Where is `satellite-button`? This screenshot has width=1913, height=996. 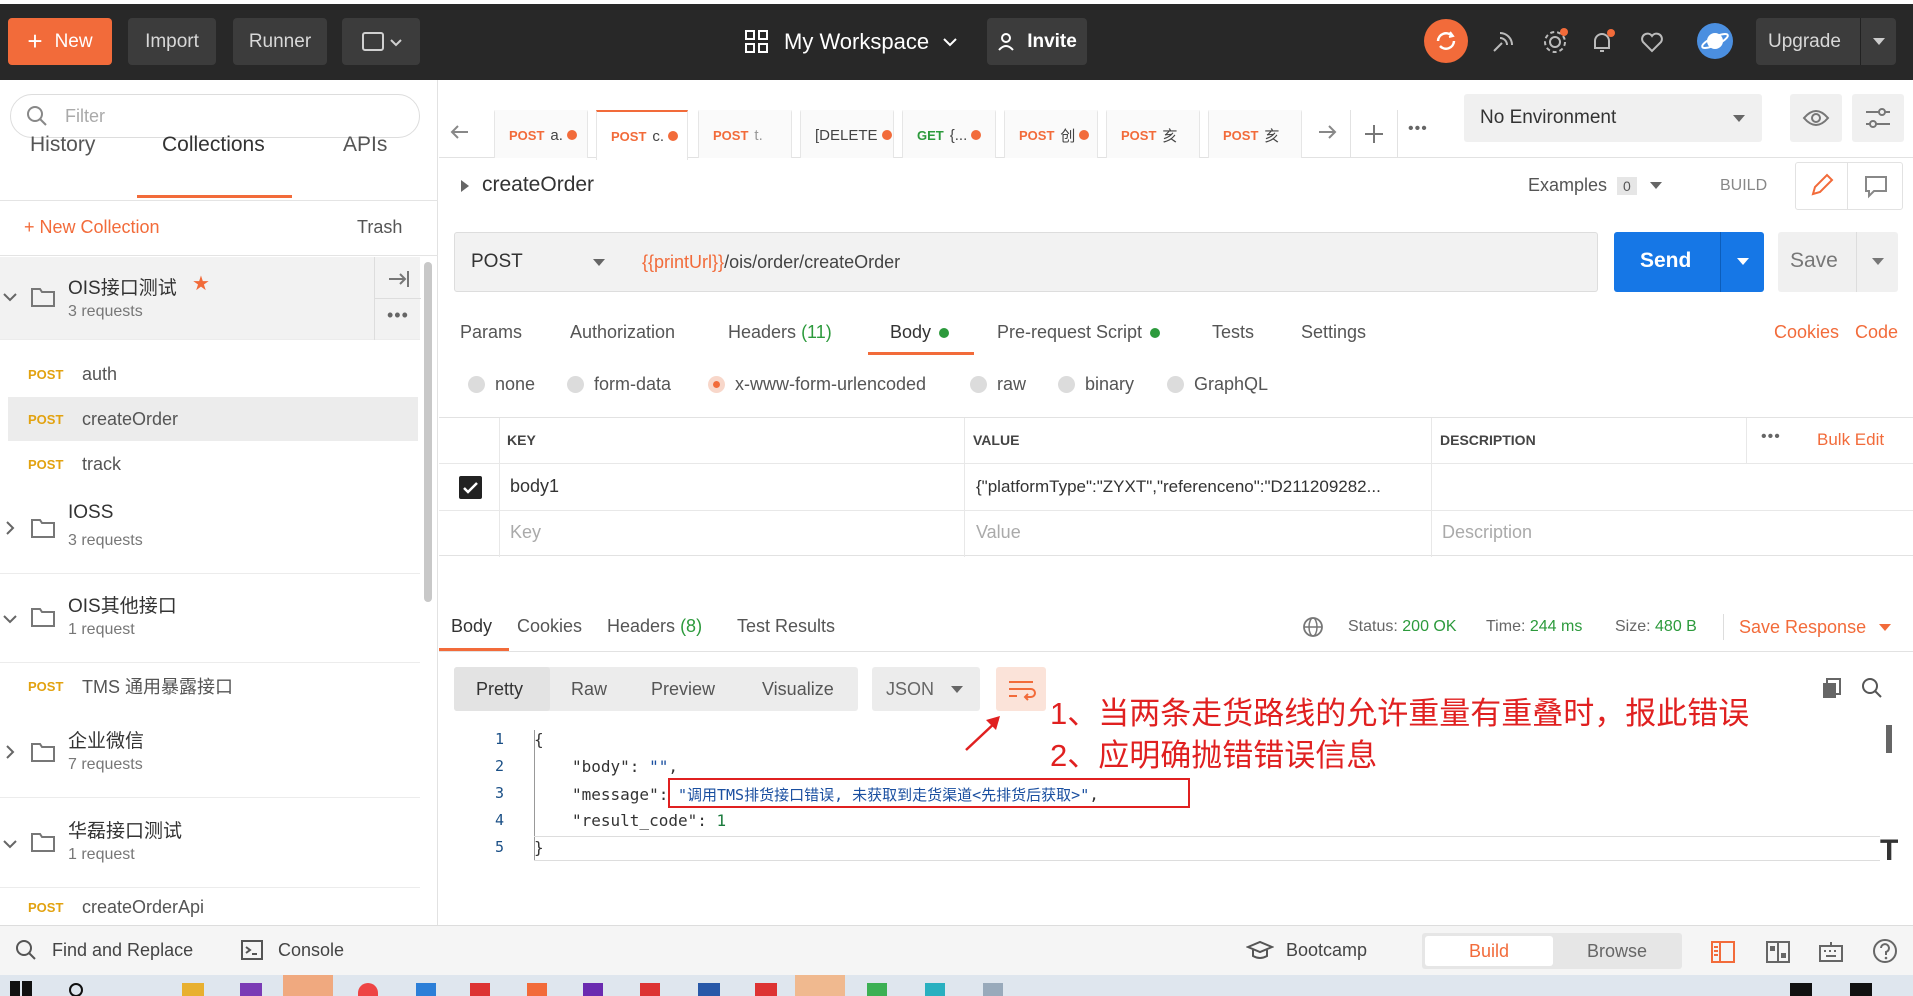
satellite-button is located at coordinates (1503, 42).